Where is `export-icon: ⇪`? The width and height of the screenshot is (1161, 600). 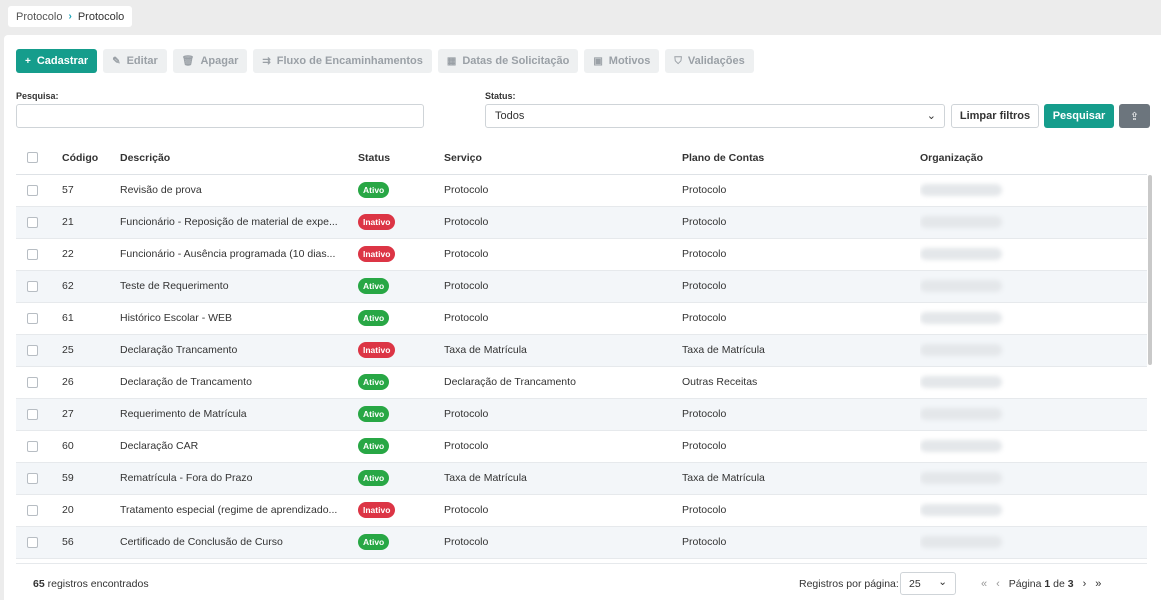 export-icon: ⇪ is located at coordinates (1134, 116).